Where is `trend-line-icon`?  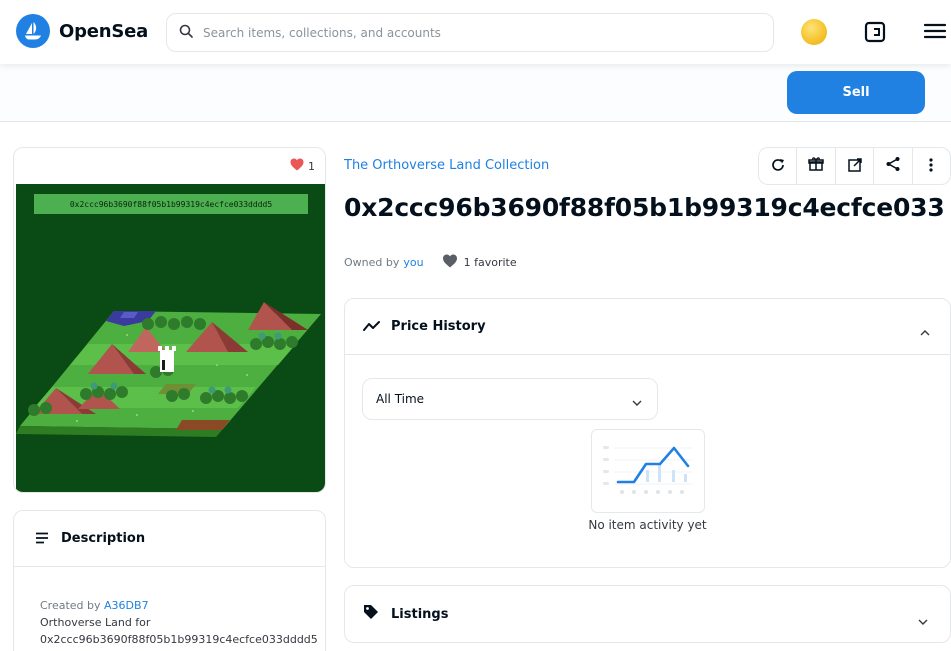 trend-line-icon is located at coordinates (372, 326).